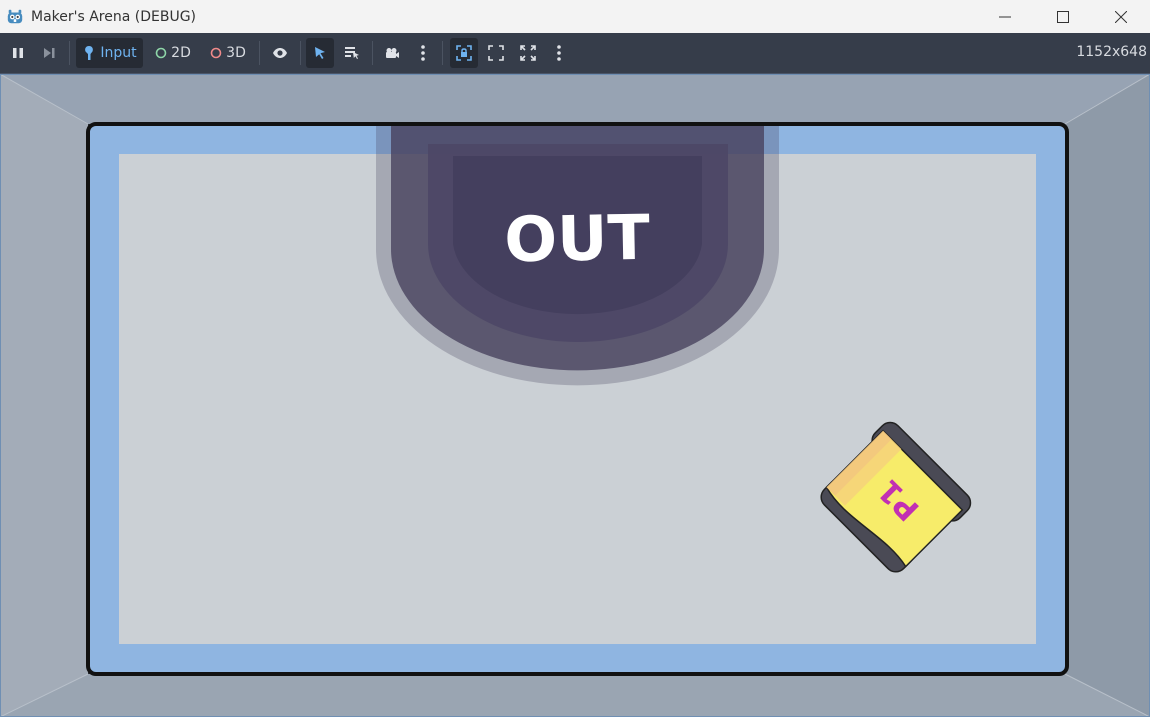 The width and height of the screenshot is (1150, 717). I want to click on minimize-button, so click(1005, 16).